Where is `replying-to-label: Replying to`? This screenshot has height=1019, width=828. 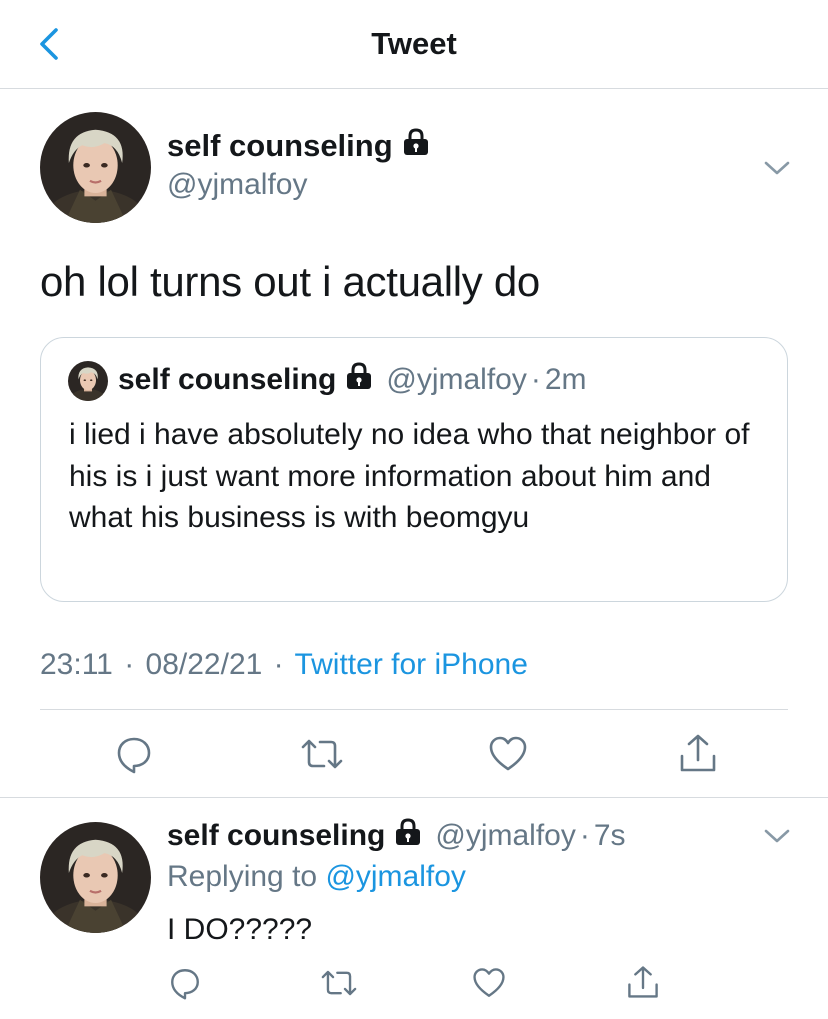
replying-to-label: Replying to is located at coordinates (242, 876).